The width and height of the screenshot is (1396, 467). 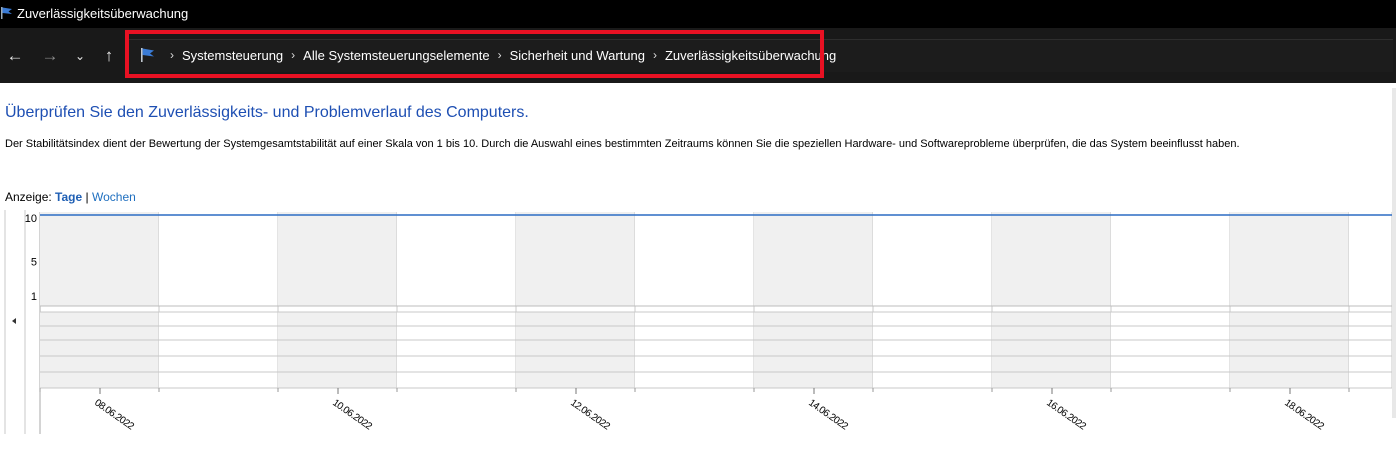 I want to click on view-weeks-link: Wochen, so click(x=114, y=197).